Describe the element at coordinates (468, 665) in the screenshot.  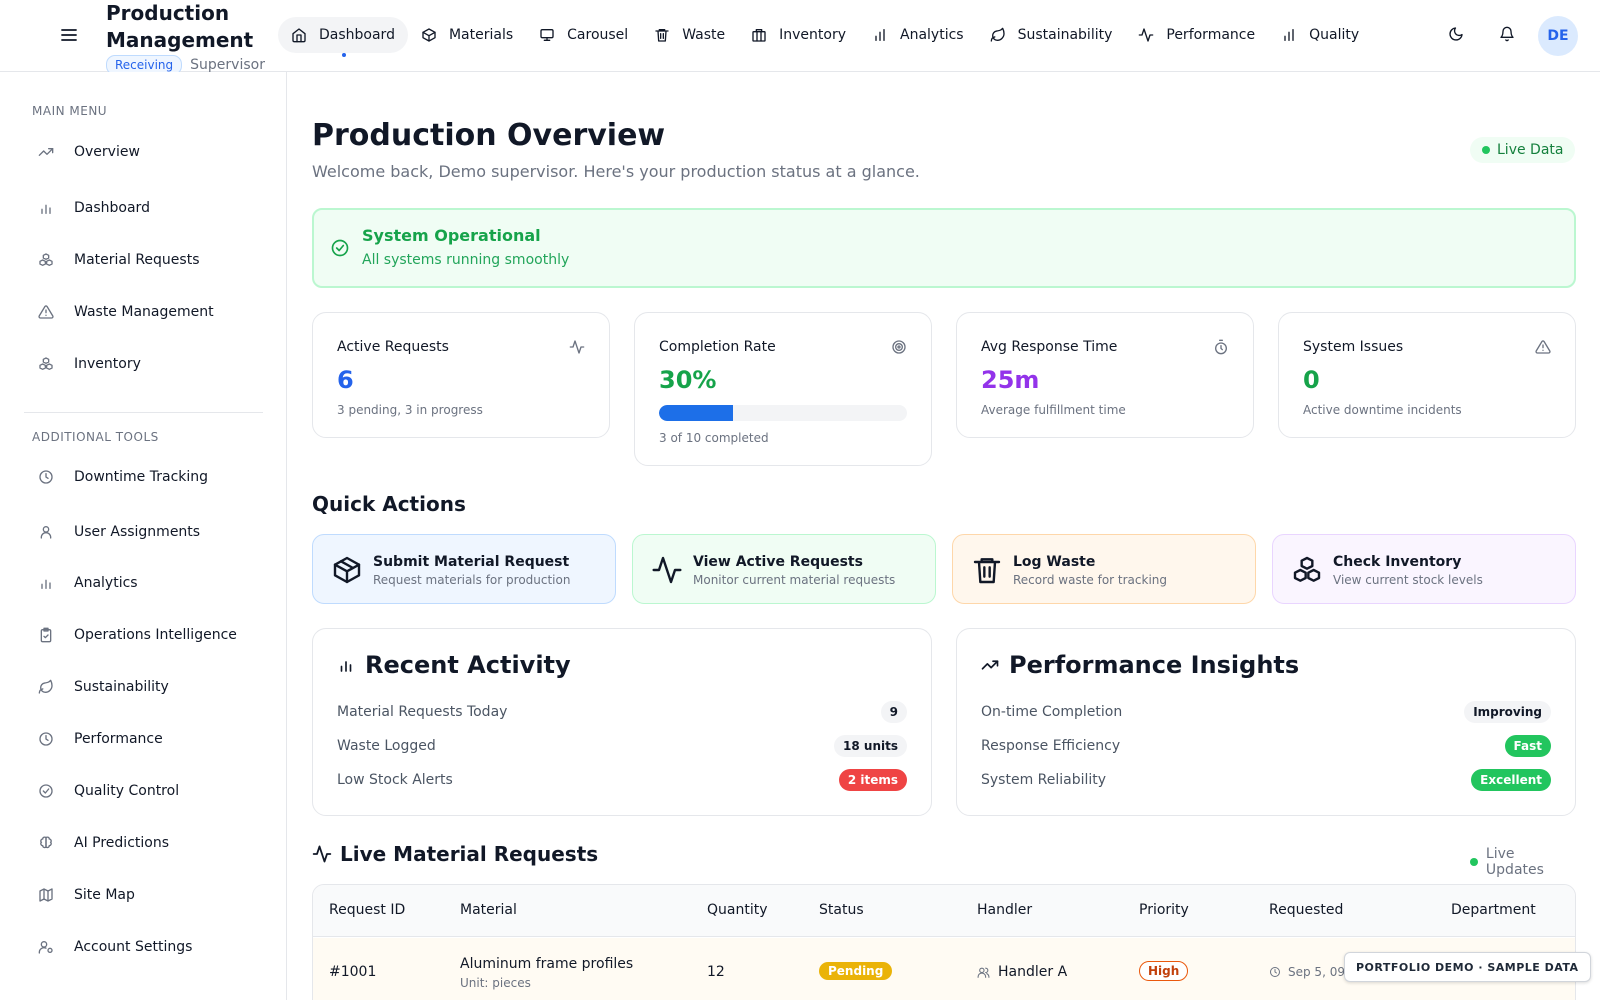
I see `recent-activity-title: Recent Activity` at that location.